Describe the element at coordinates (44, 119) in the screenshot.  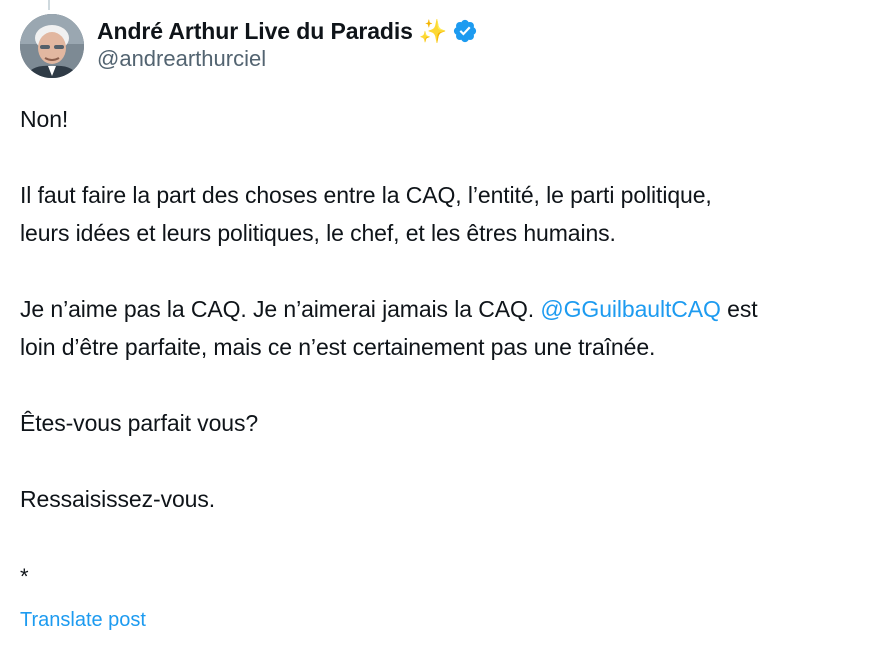
I see `post-line: Non!` at that location.